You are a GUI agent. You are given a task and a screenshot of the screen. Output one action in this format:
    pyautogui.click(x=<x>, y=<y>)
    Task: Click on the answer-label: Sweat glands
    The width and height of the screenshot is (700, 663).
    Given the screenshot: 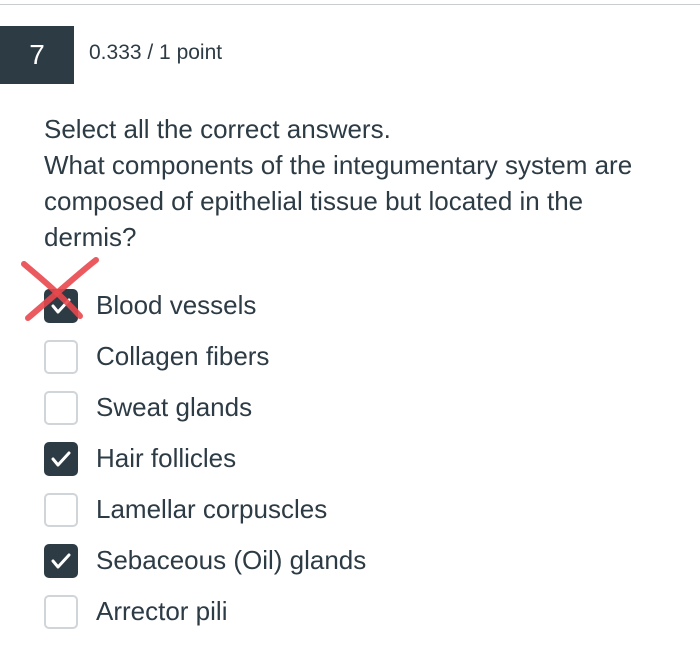 What is the action you would take?
    pyautogui.click(x=174, y=407)
    